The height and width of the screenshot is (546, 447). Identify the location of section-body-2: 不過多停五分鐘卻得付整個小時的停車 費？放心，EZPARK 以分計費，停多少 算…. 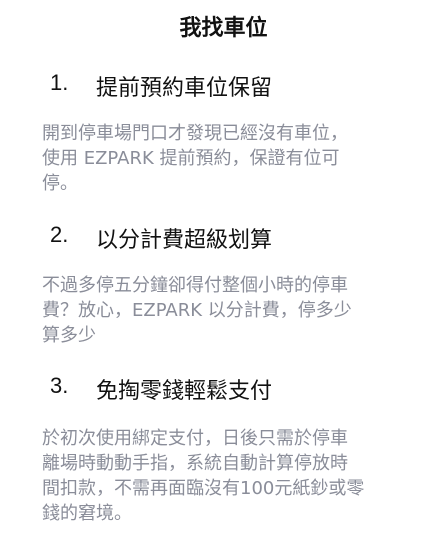
(197, 310).